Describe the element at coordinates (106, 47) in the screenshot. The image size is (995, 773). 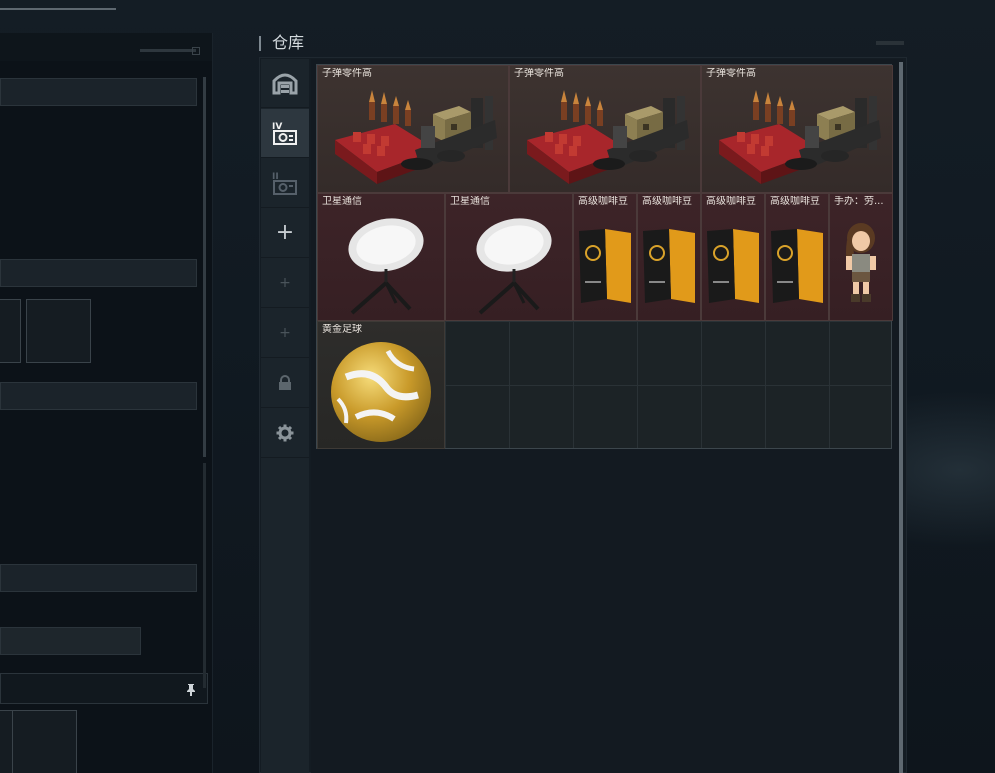
I see `left-panel-header` at that location.